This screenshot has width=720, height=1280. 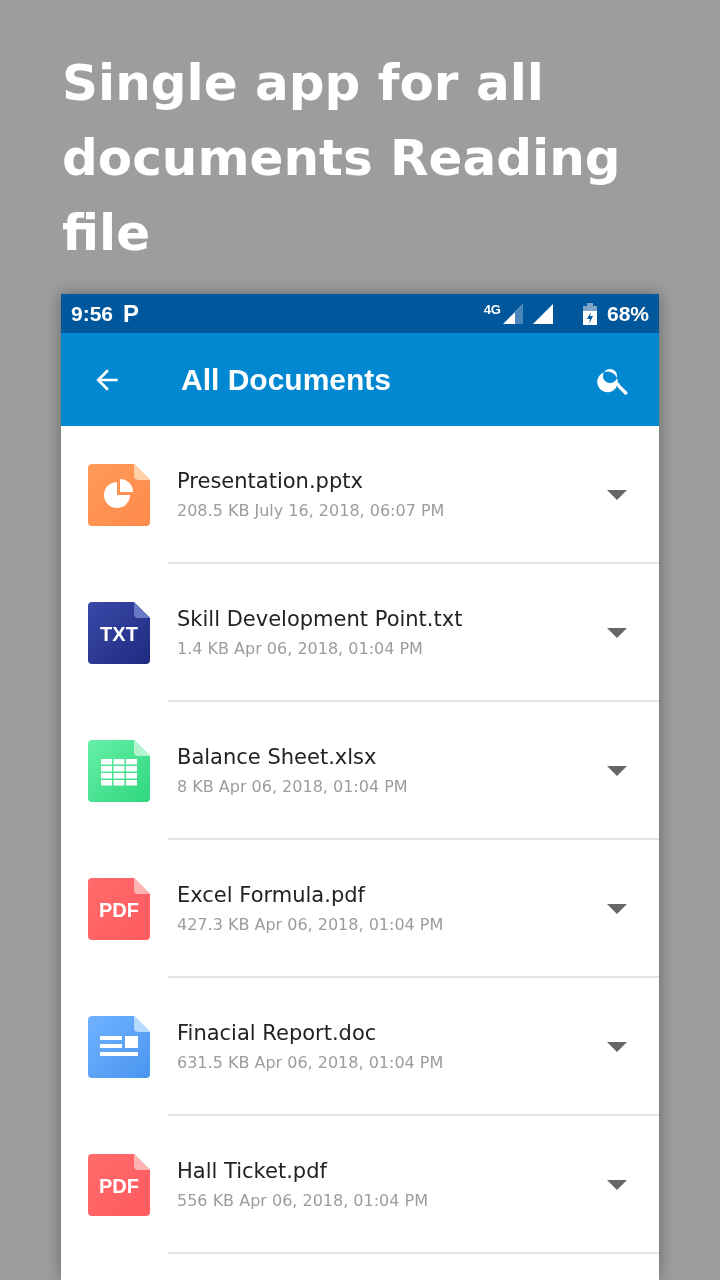 What do you see at coordinates (392, 756) in the screenshot?
I see `file-name: Balance Sheet.xlsx` at bounding box center [392, 756].